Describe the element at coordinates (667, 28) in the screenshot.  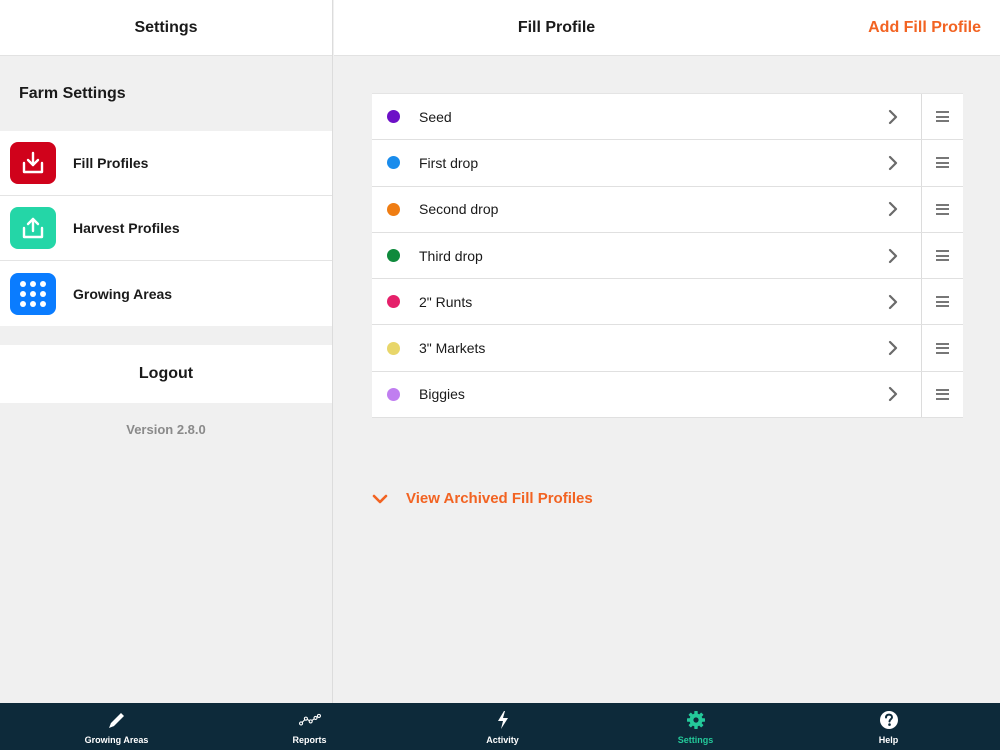
I see `main-header: Fill Profile Add Fill Profile` at that location.